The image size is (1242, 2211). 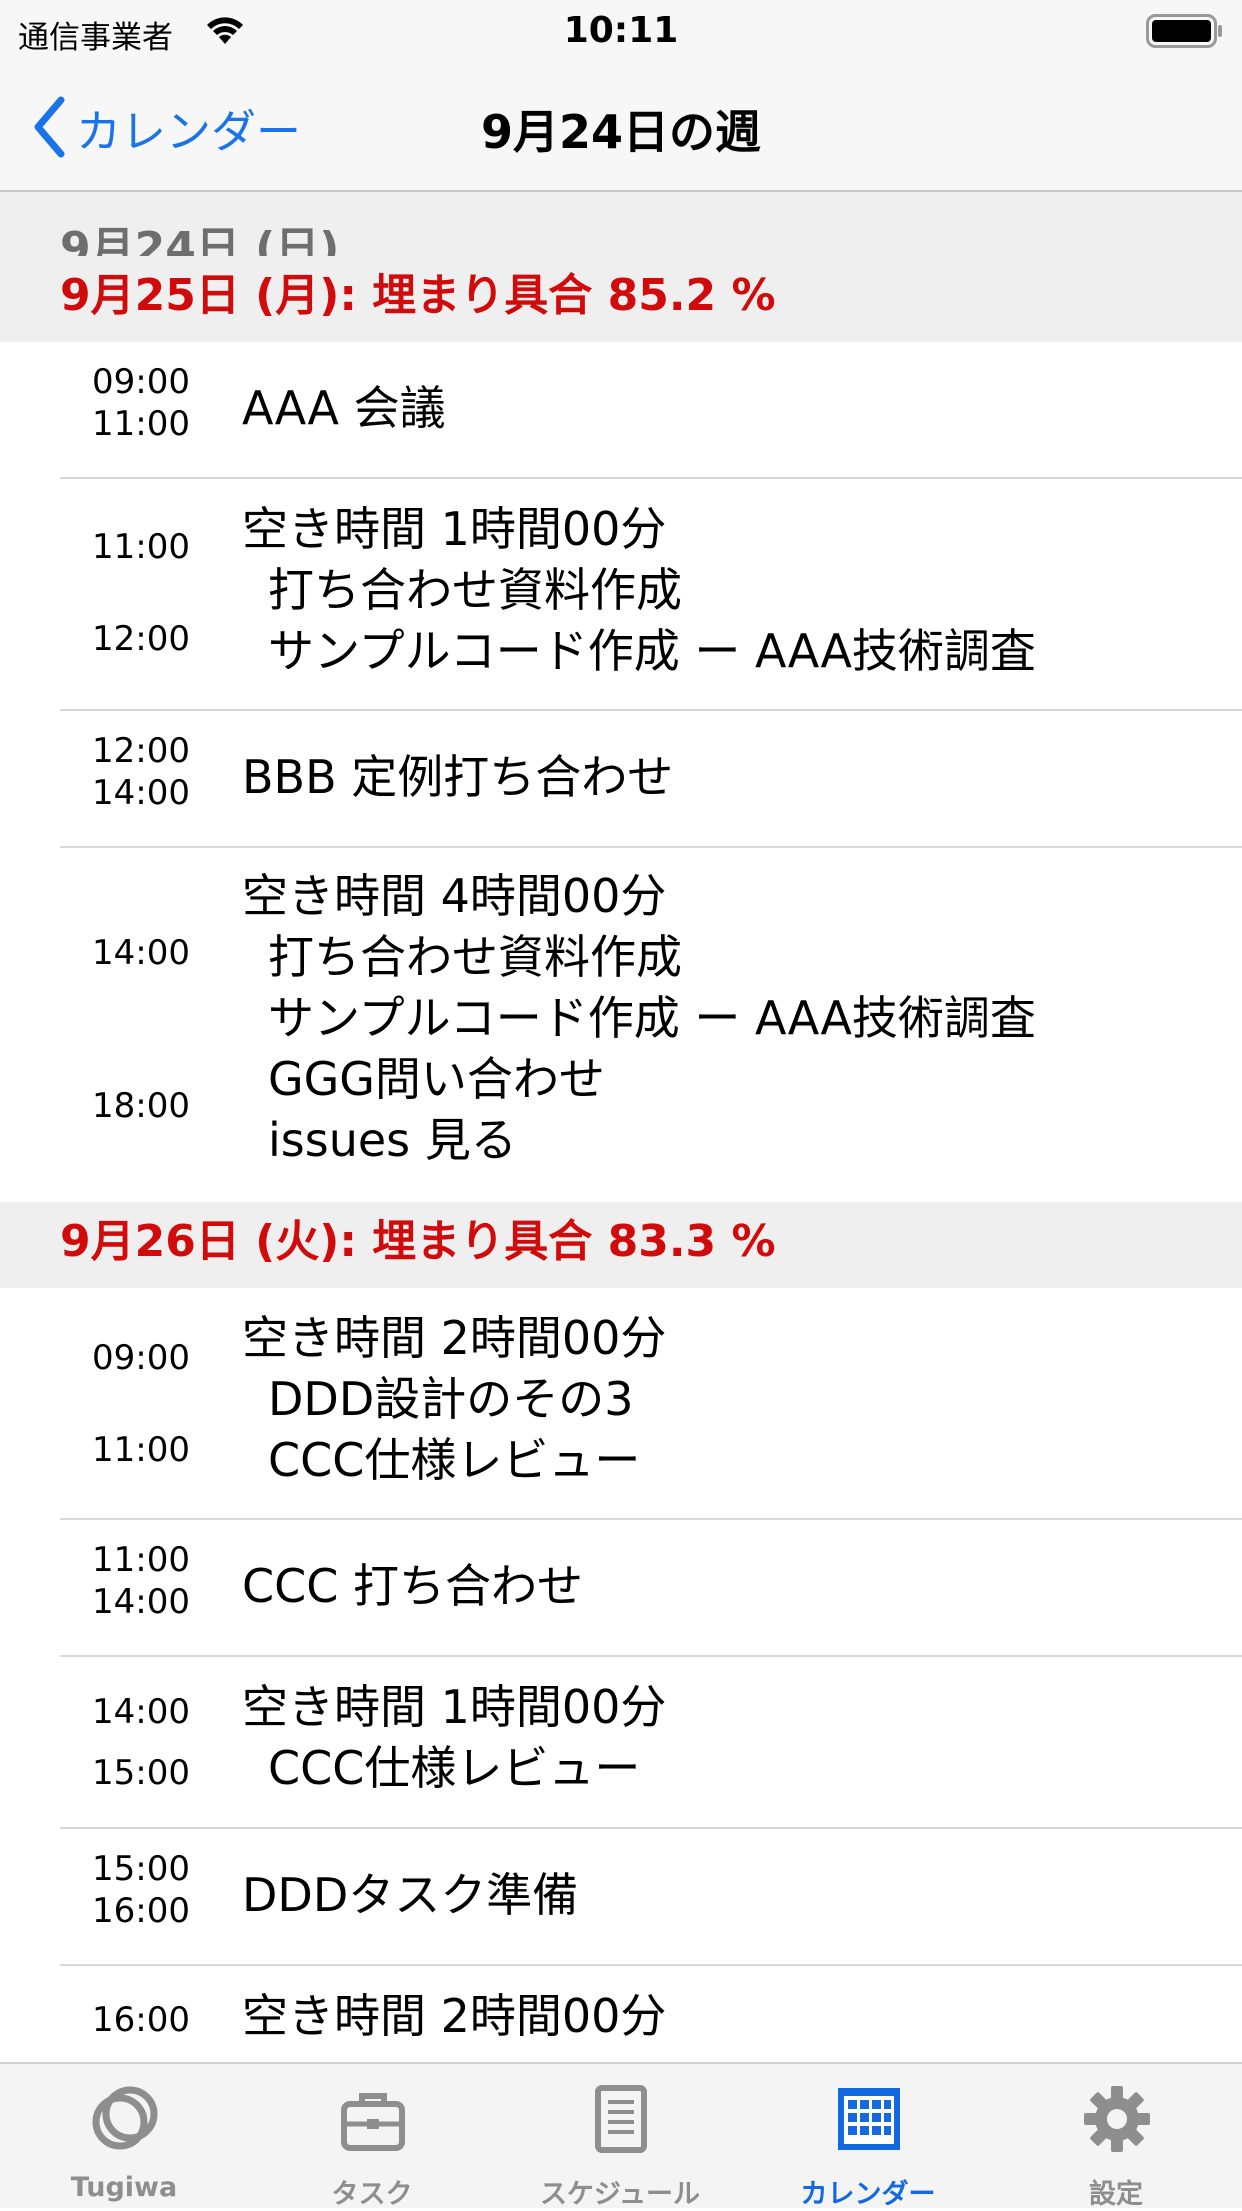 I want to click on clock: 10:11, so click(x=621, y=30).